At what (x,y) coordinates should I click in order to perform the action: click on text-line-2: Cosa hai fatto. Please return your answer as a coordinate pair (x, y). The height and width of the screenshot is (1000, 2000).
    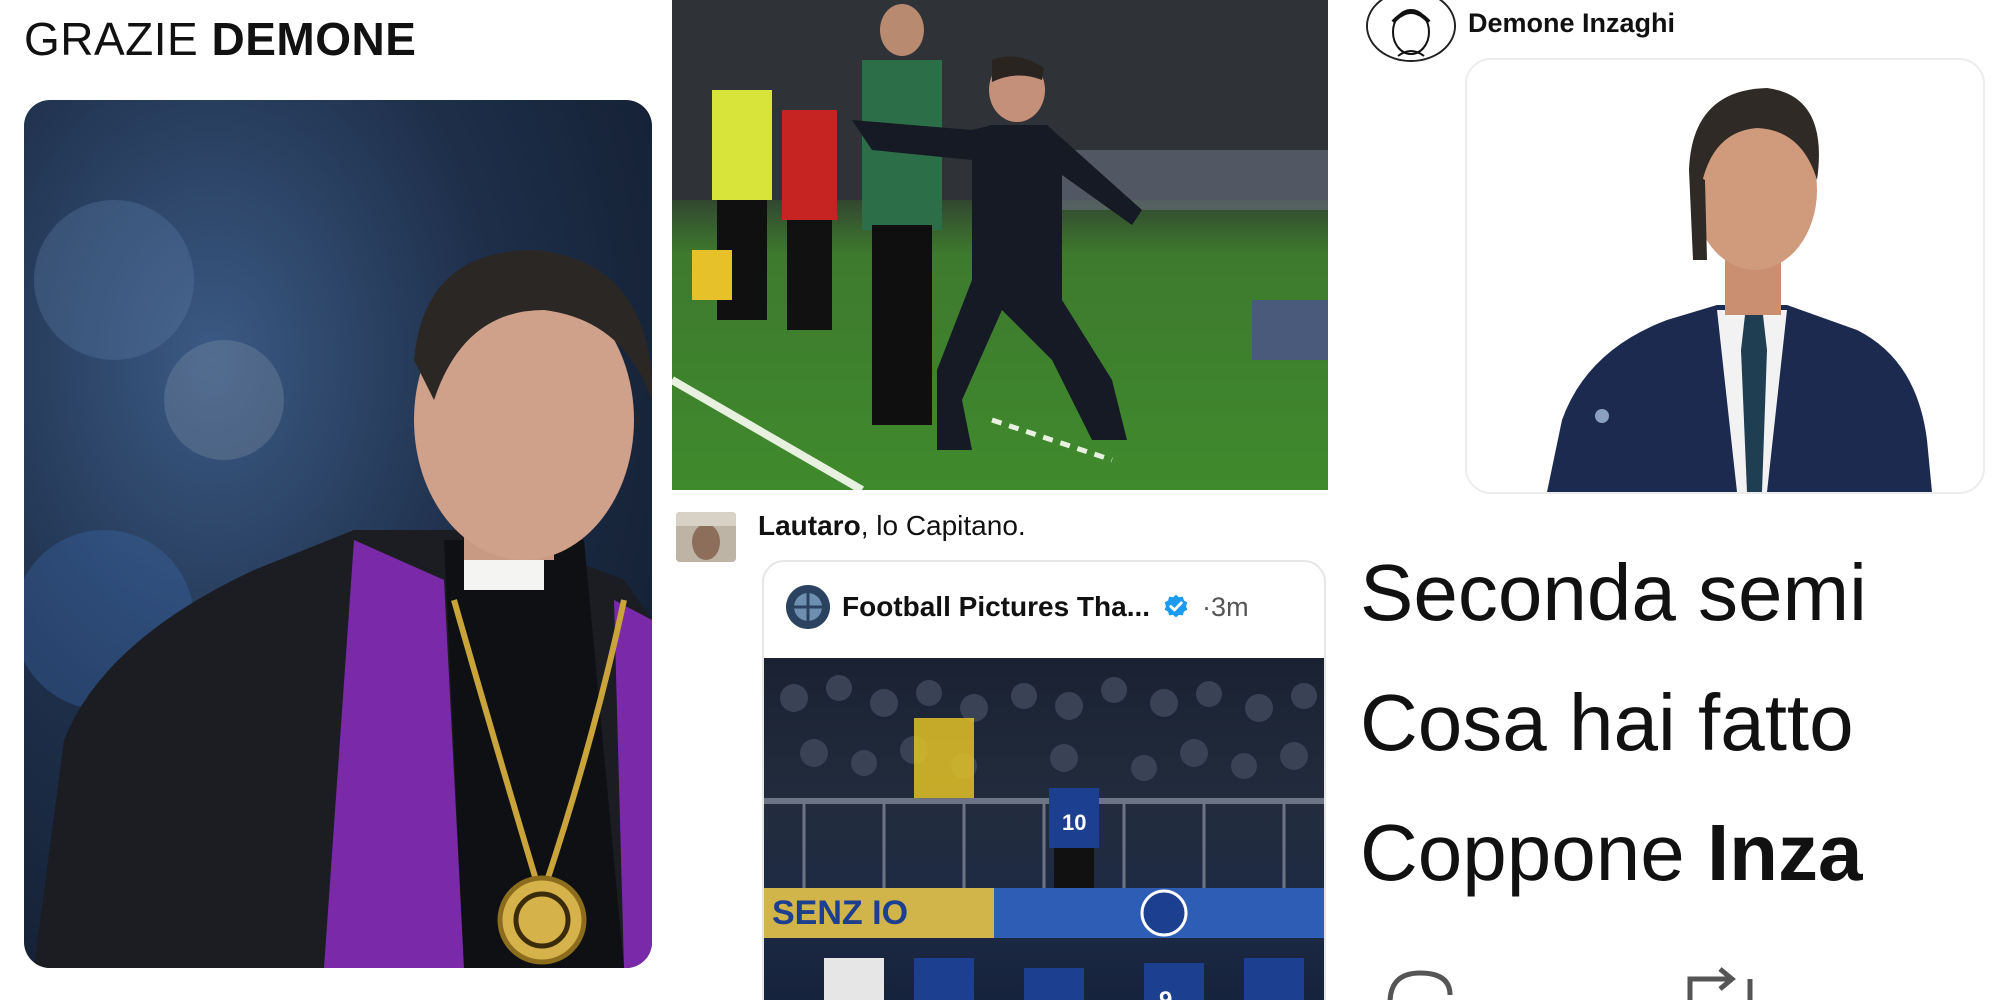
    Looking at the image, I should click on (1607, 722).